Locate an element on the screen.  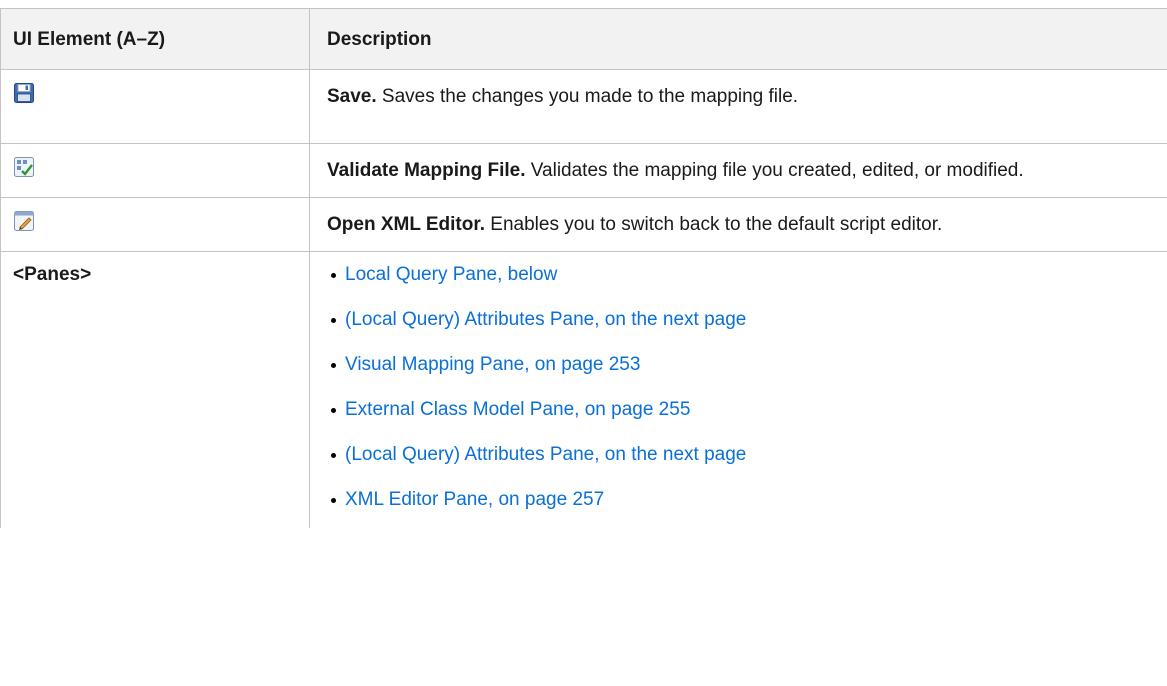
element-title: Save. is located at coordinates (352, 96).